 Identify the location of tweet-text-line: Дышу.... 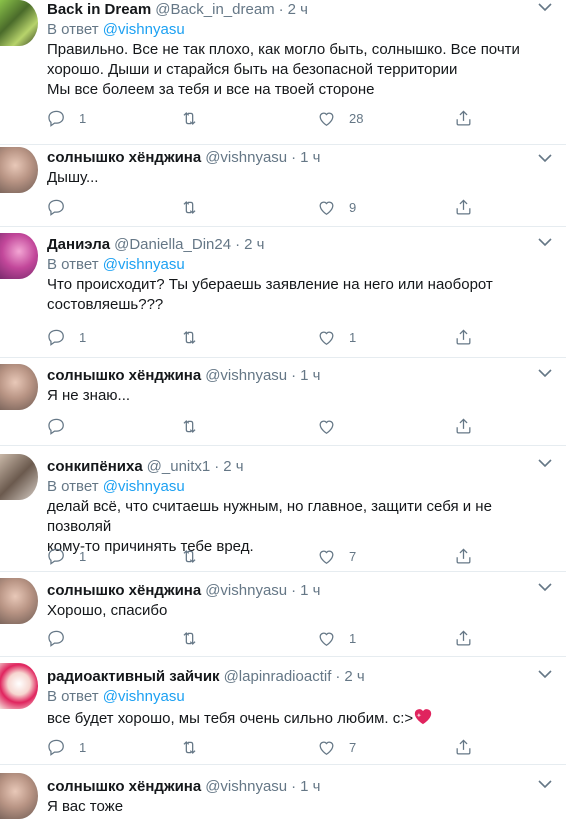
(73, 177).